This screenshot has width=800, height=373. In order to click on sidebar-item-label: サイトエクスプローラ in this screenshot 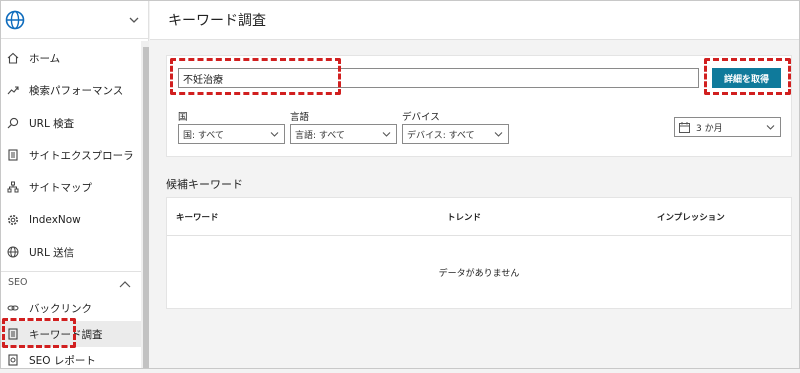, I will do `click(81, 155)`.